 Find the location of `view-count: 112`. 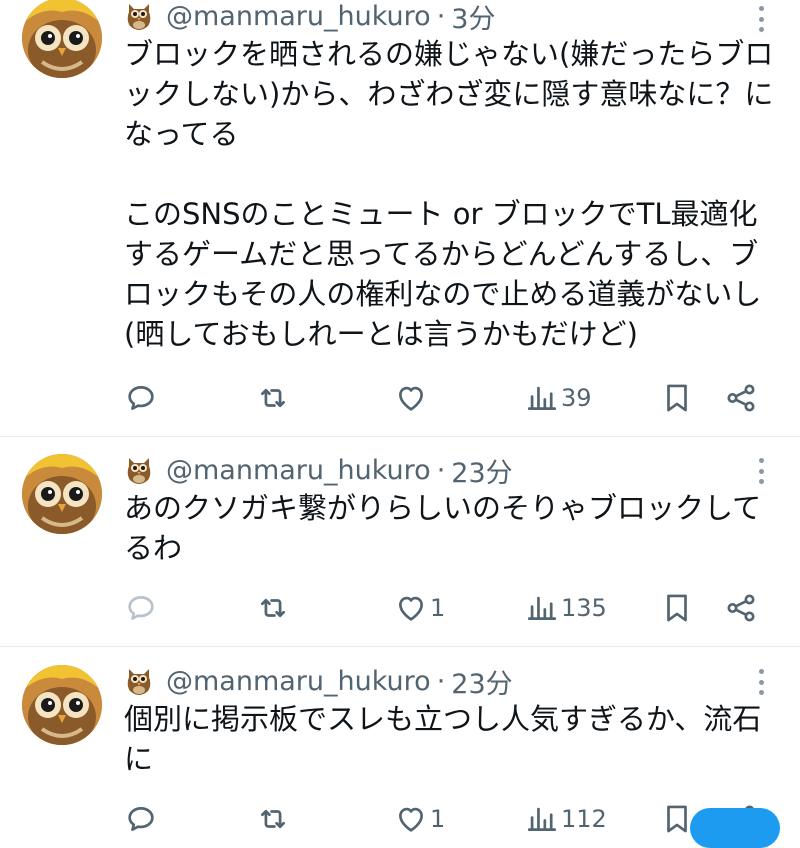

view-count: 112 is located at coordinates (584, 819).